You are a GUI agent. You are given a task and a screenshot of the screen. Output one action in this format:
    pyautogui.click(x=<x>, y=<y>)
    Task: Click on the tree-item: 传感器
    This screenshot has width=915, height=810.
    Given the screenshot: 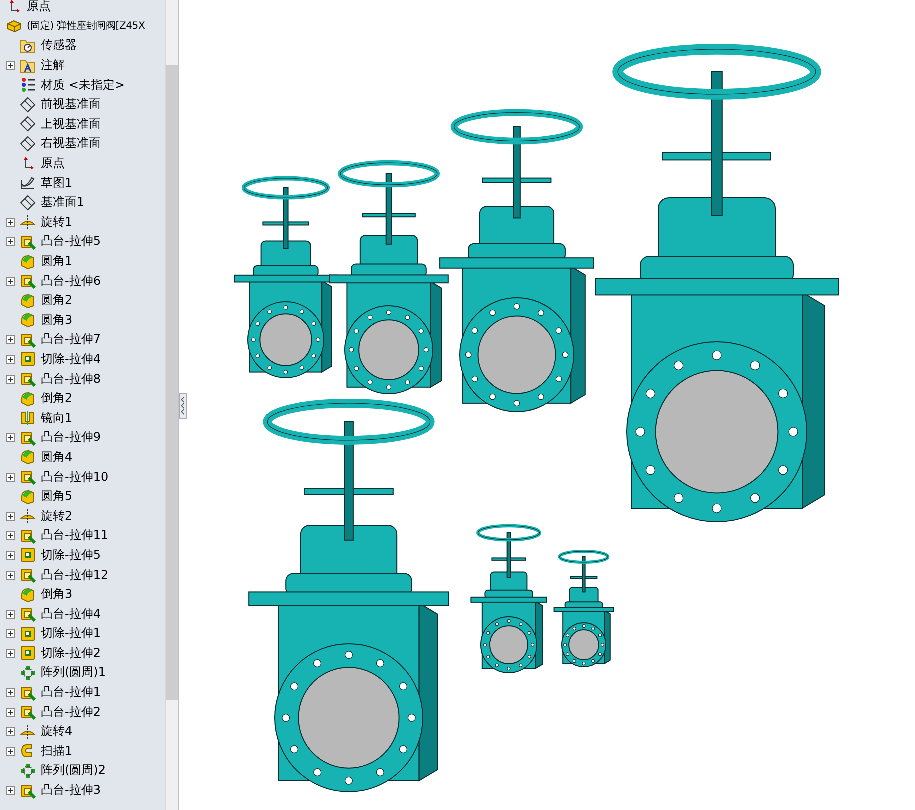 What is the action you would take?
    pyautogui.click(x=59, y=45)
    